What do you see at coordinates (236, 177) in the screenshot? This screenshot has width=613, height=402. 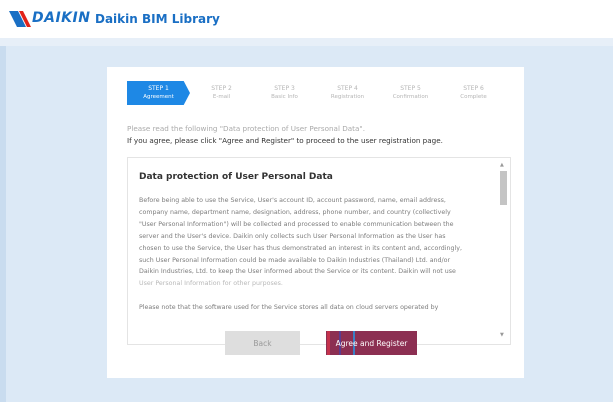 I see `terms-title: Data protection of User Personal Data` at bounding box center [236, 177].